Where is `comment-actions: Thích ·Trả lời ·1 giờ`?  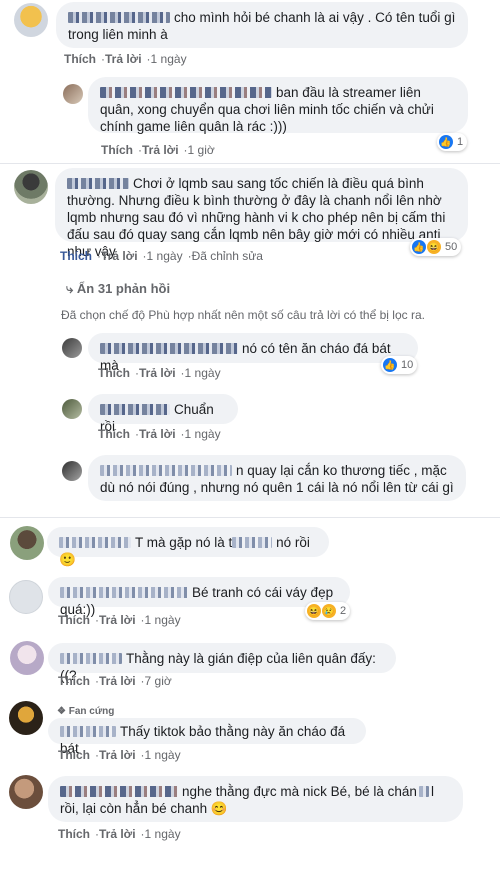
comment-actions: Thích ·Trả lời ·1 giờ is located at coordinates (158, 150).